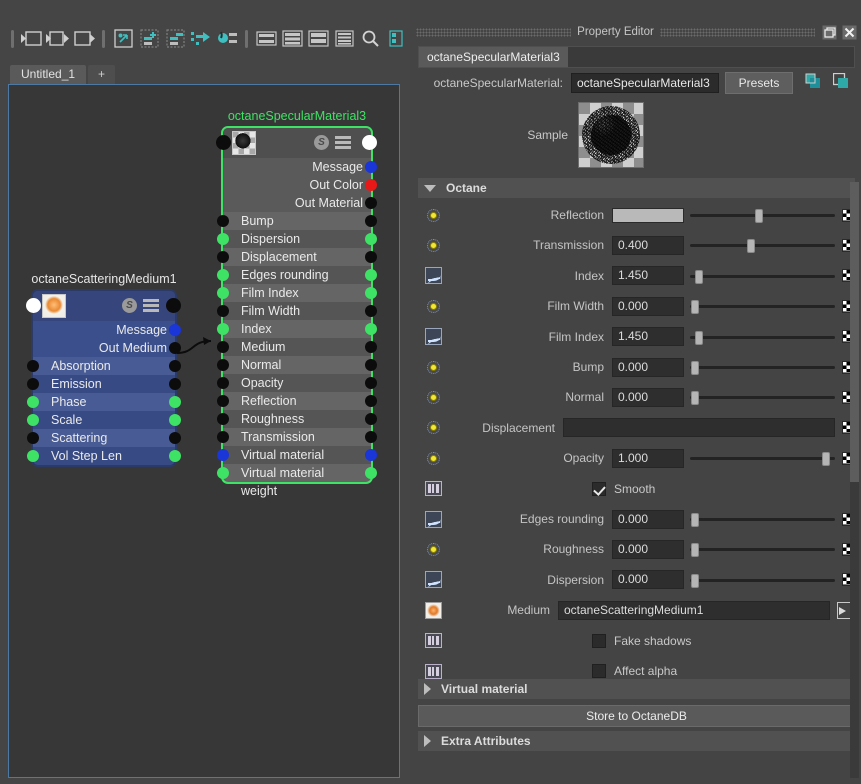  What do you see at coordinates (33, 305) in the screenshot?
I see `node-input-main-dot` at bounding box center [33, 305].